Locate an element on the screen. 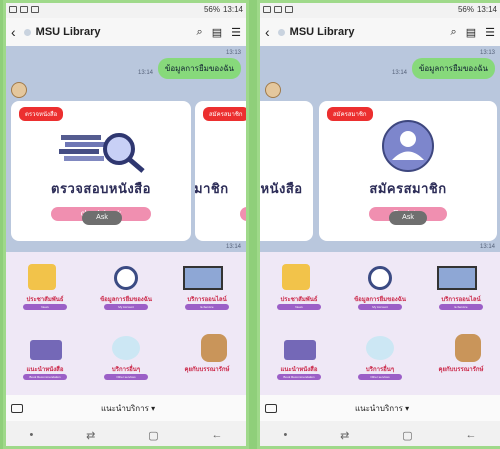  user-message-bubble: ข้อมูลการยืมของฉัน is located at coordinates (199, 68).